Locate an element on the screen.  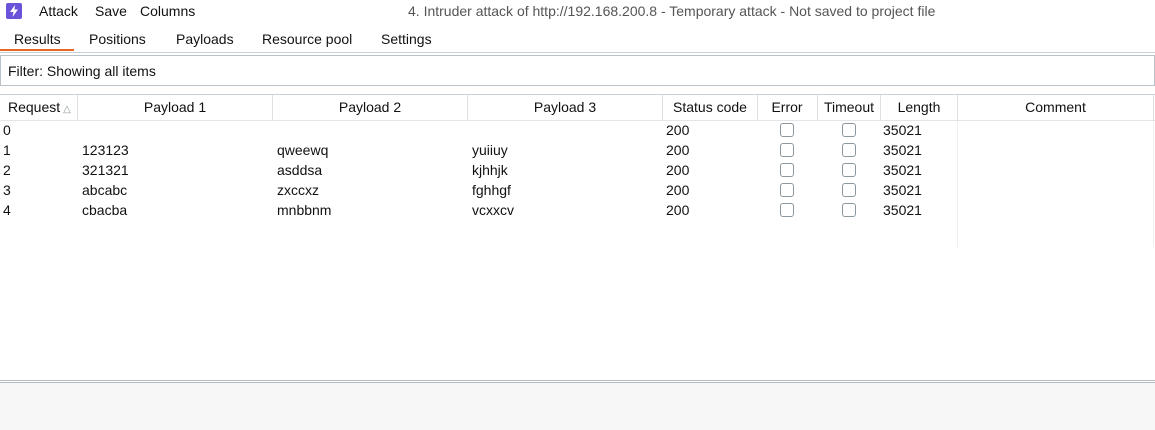
request-response-panel is located at coordinates (577, 406).